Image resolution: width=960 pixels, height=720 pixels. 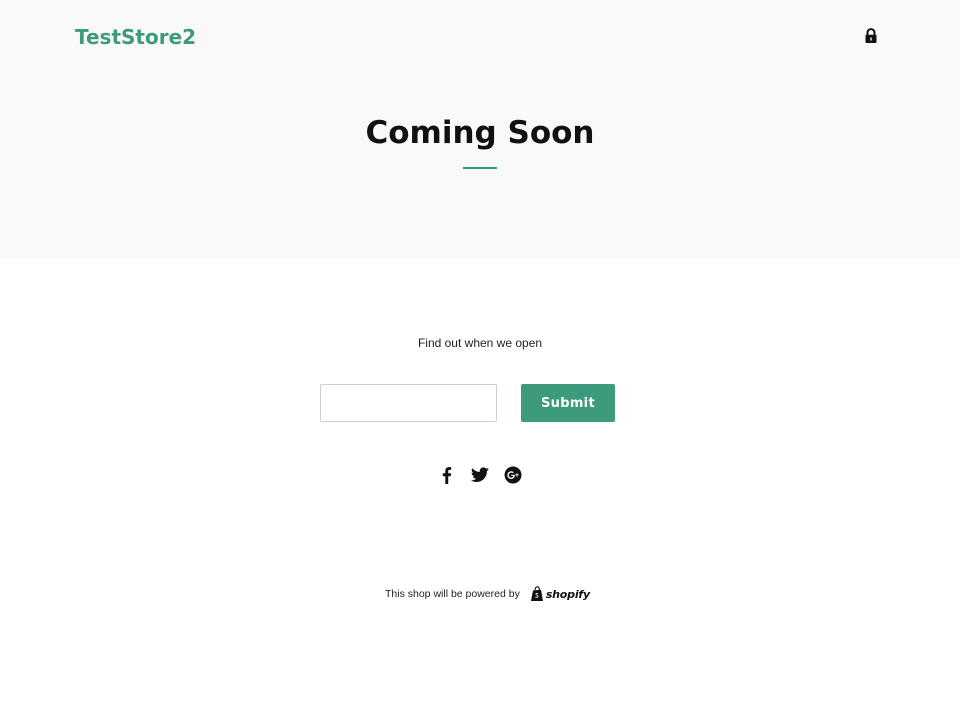 What do you see at coordinates (567, 594) in the screenshot?
I see `shopify-wordmark: shopify` at bounding box center [567, 594].